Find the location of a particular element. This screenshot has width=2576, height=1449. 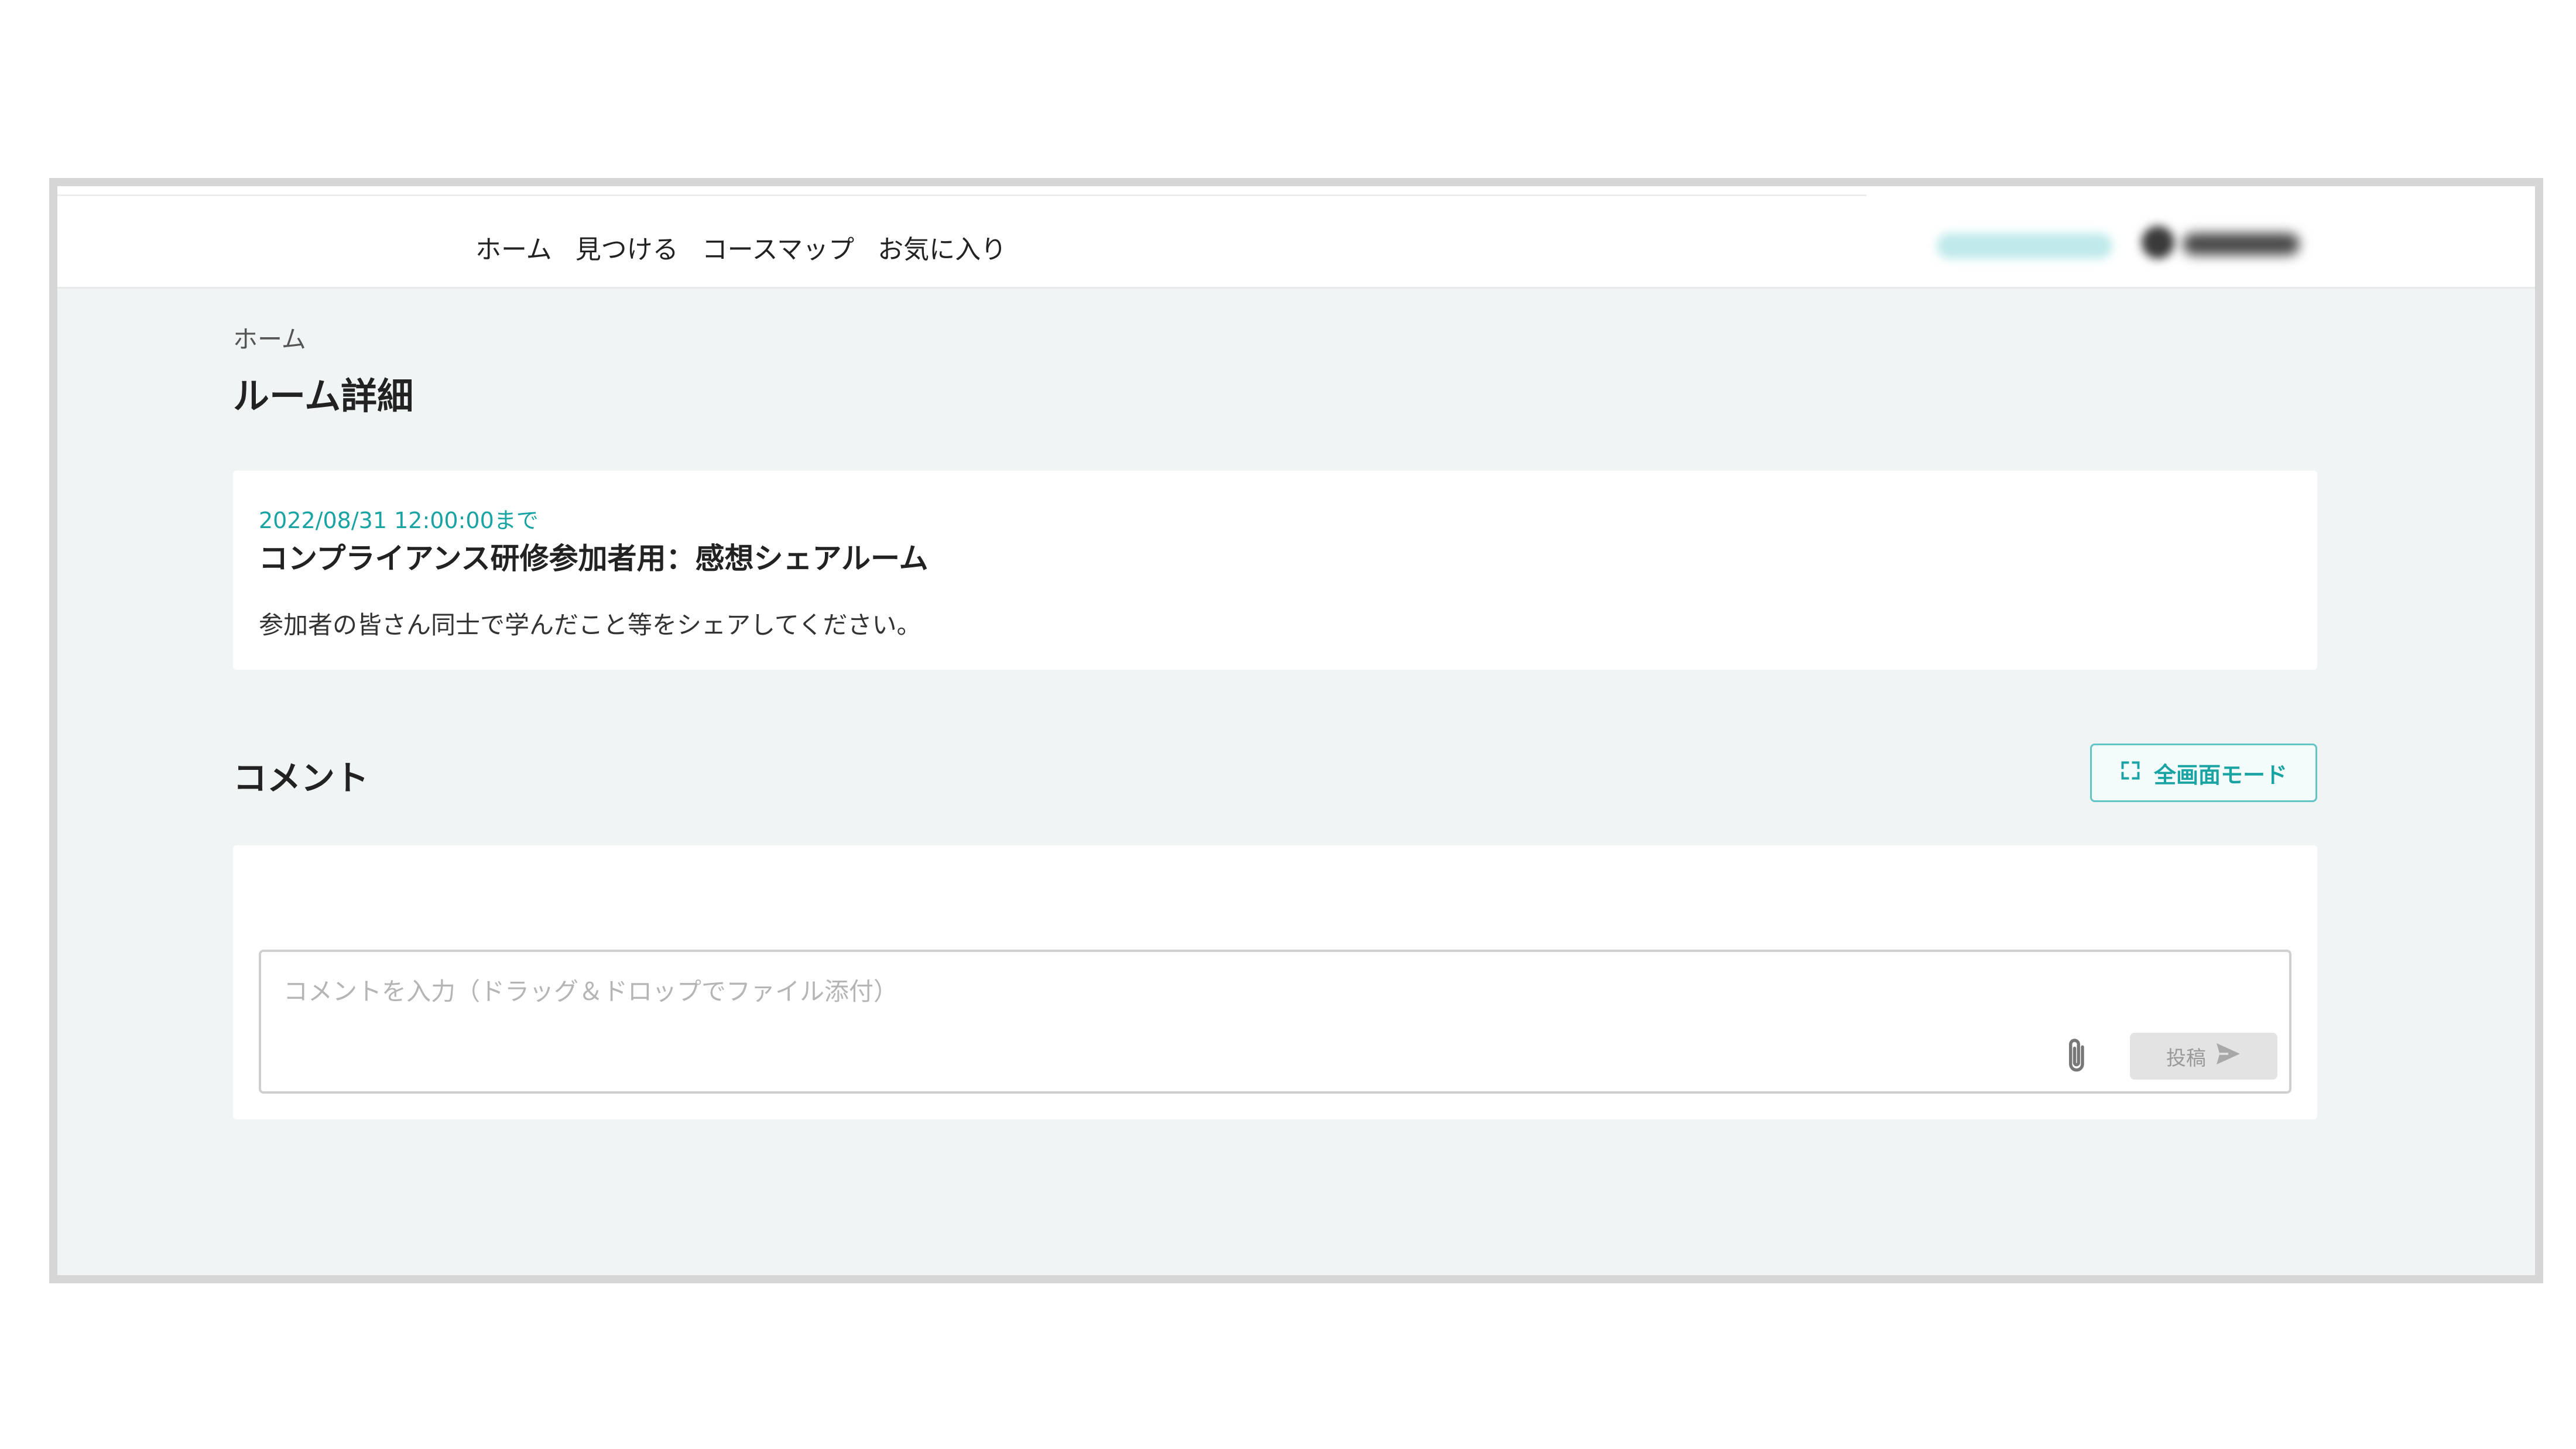

topbar-divider is located at coordinates (961, 195).